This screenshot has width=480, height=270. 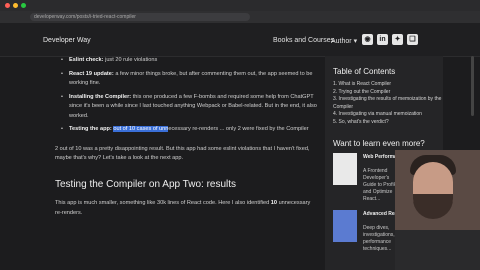 I want to click on social-icons: ◉ in ✦ ❑, so click(x=390, y=39).